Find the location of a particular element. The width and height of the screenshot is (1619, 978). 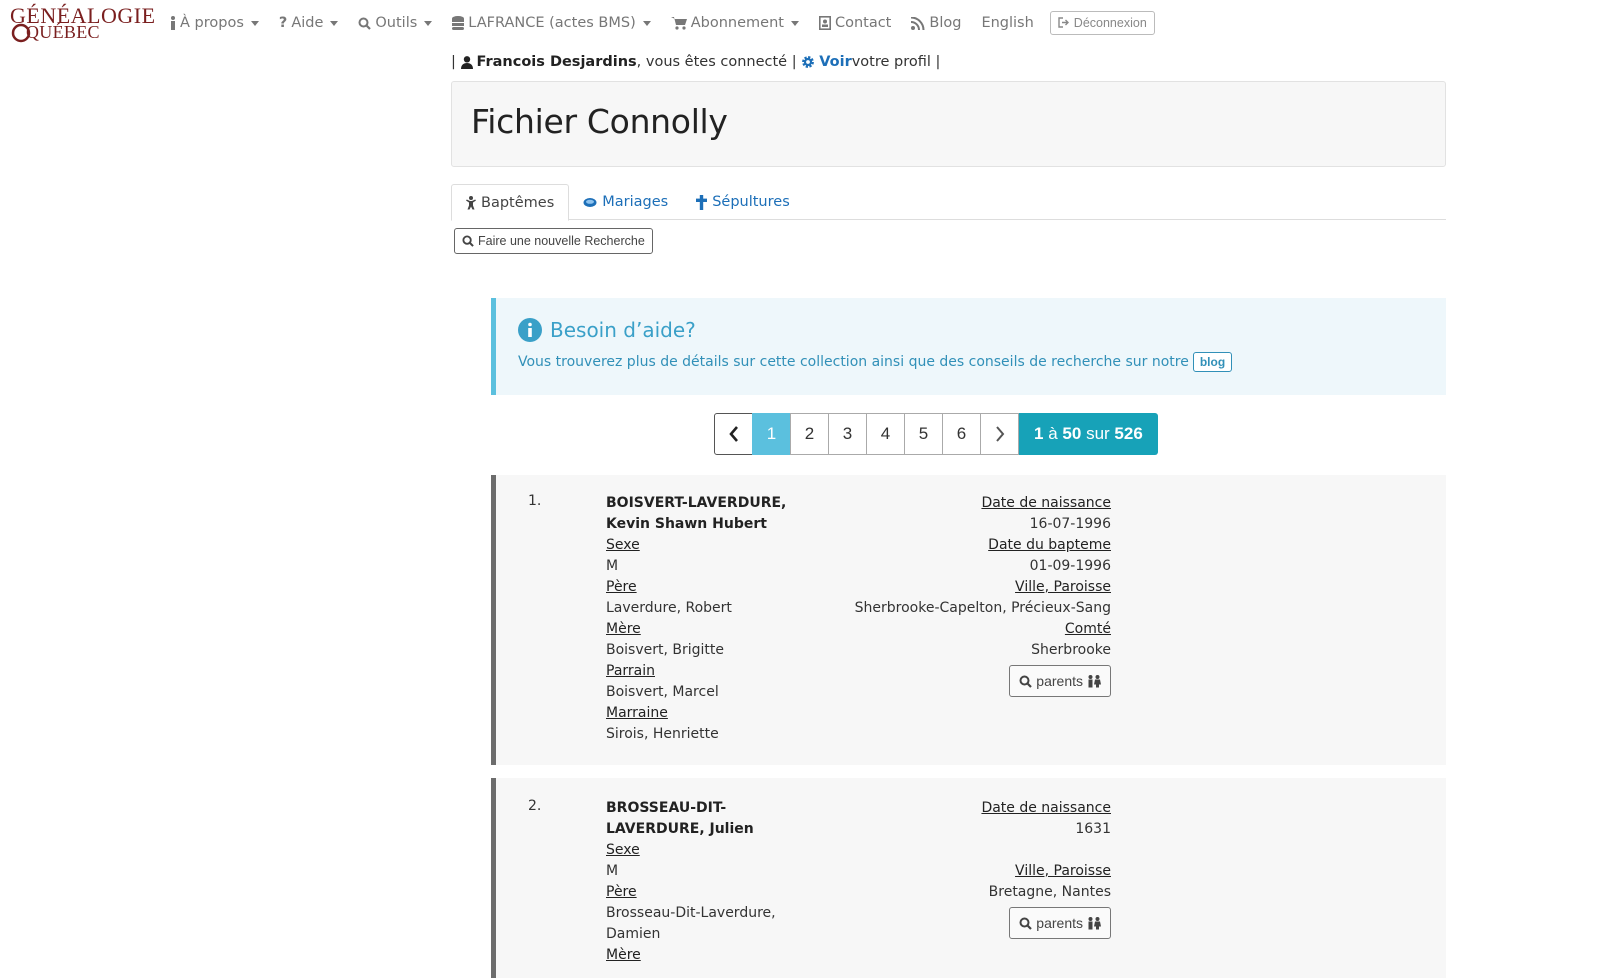

nav-blog: Blog is located at coordinates (936, 23).